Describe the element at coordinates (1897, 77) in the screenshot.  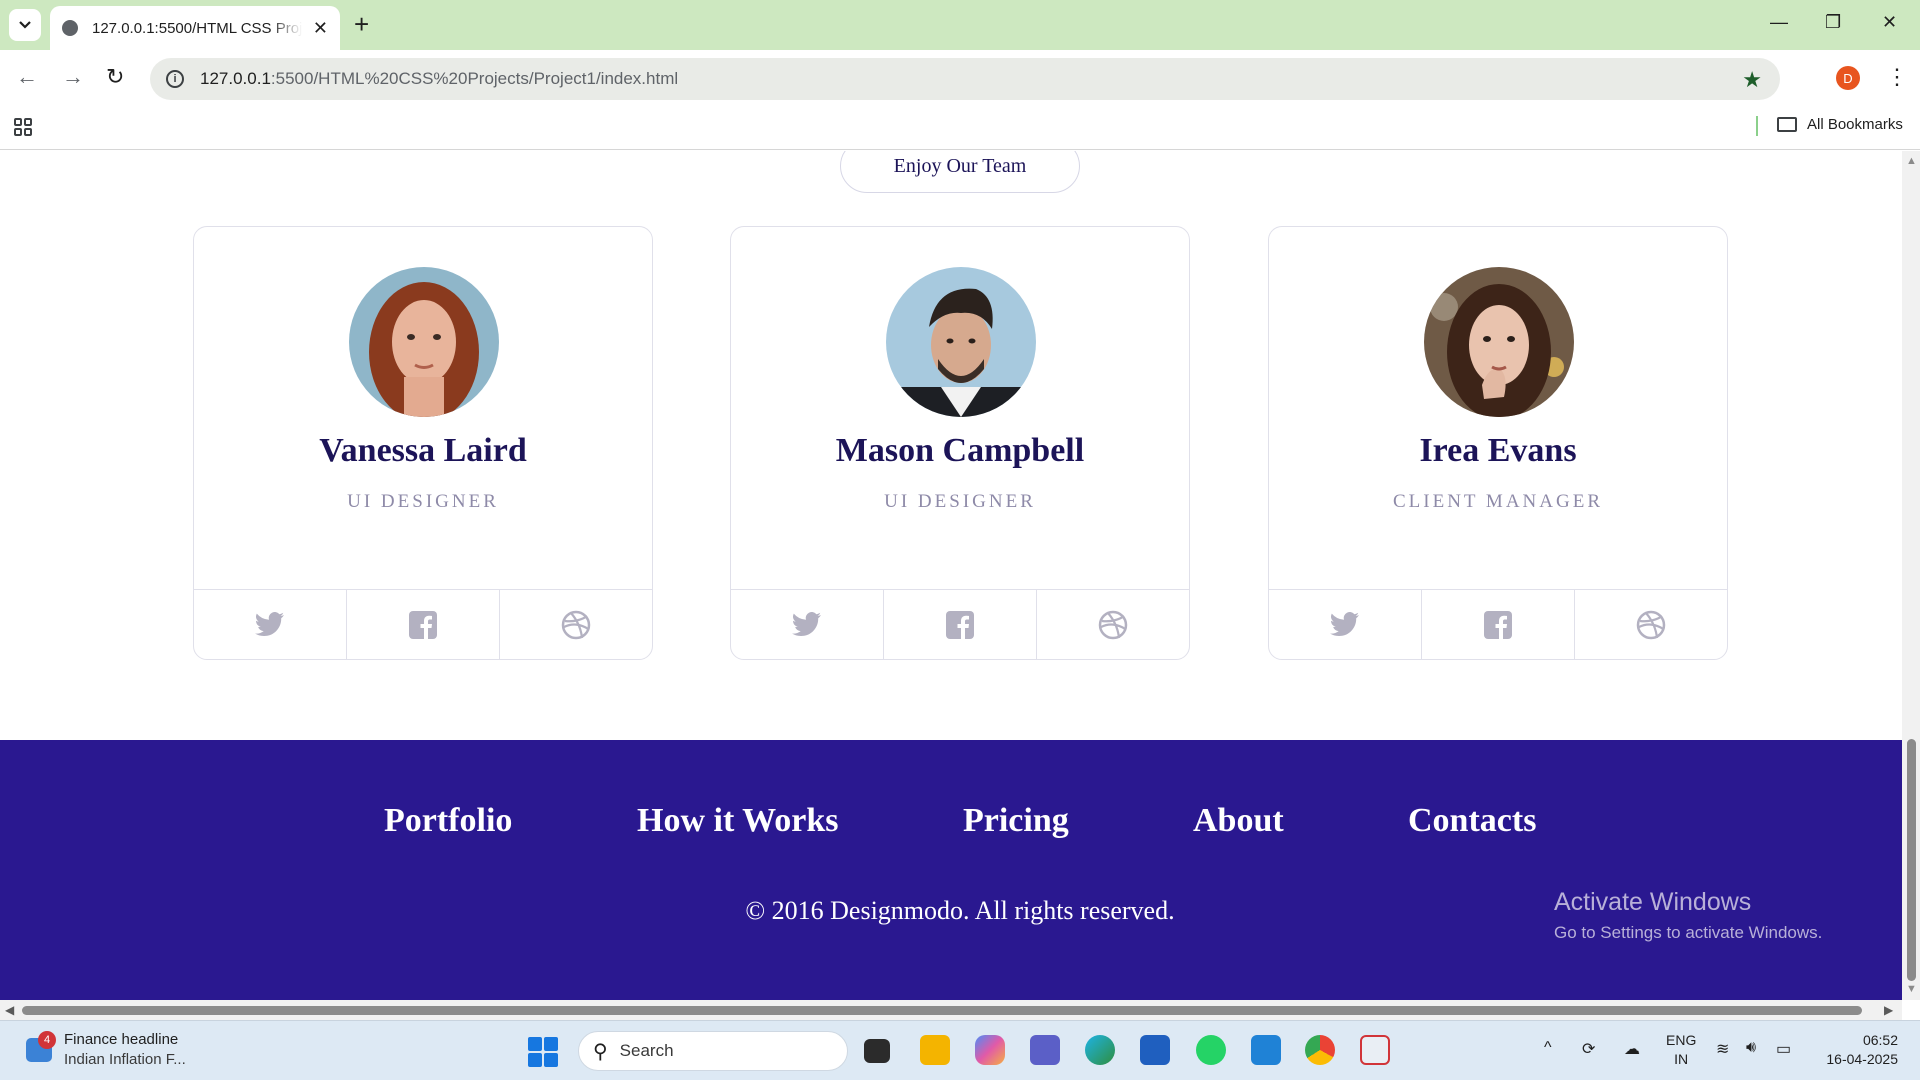
I see `kebab-menu-icon: ⋮` at that location.